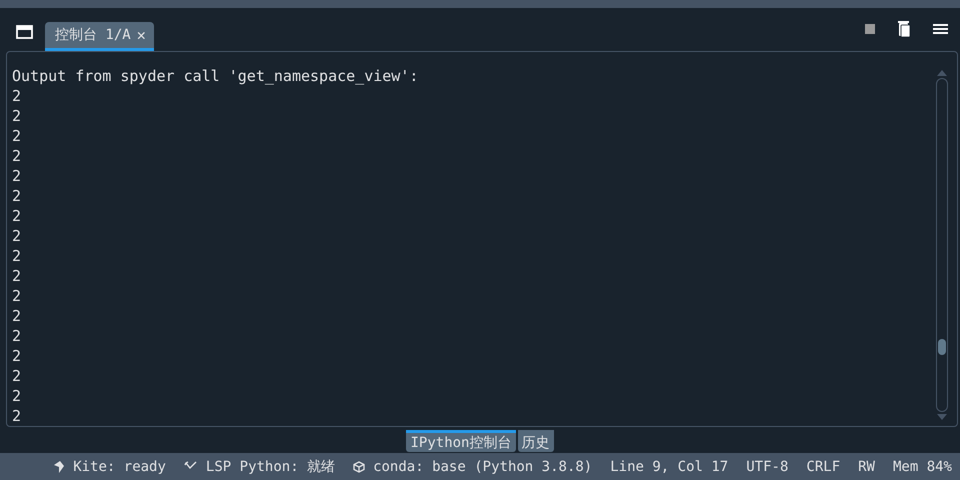  What do you see at coordinates (59, 466) in the screenshot?
I see `kite-icon` at bounding box center [59, 466].